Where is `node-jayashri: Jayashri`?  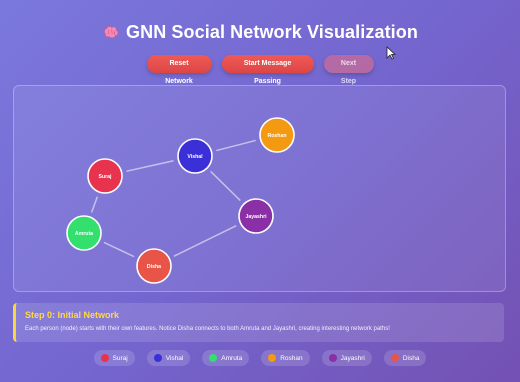
node-jayashri: Jayashri is located at coordinates (256, 216).